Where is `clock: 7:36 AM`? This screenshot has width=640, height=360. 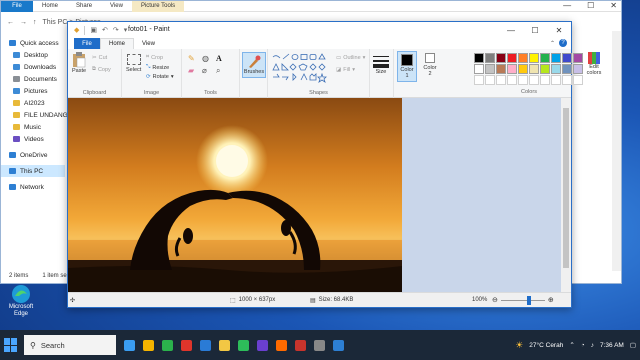
clock: 7:36 AM is located at coordinates (612, 345).